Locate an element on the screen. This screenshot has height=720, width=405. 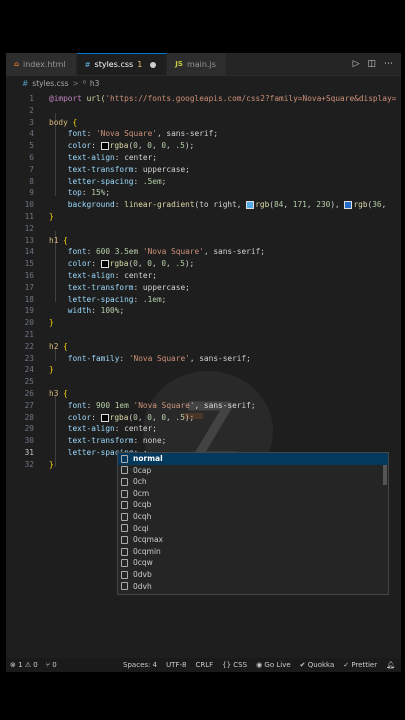
code-line: 4 font: 'Nova Square', sans-serif; is located at coordinates (203, 134).